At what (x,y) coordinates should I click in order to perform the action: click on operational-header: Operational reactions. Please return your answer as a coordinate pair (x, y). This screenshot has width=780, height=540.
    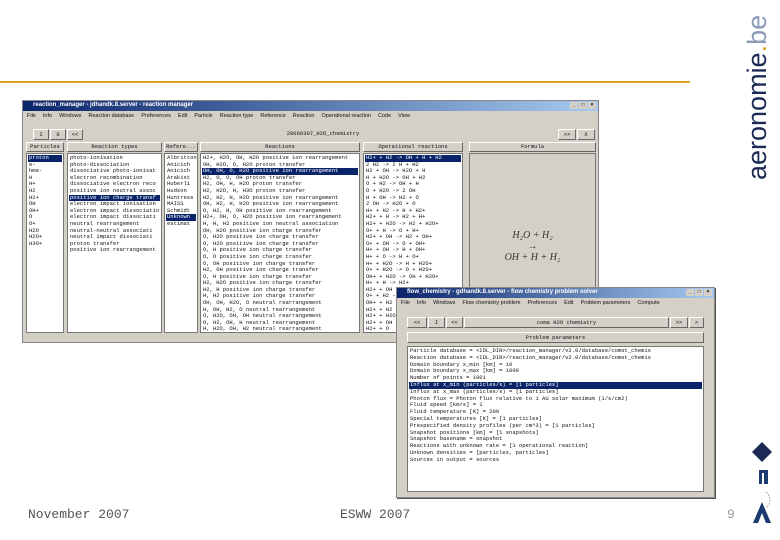
    Looking at the image, I should click on (413, 147).